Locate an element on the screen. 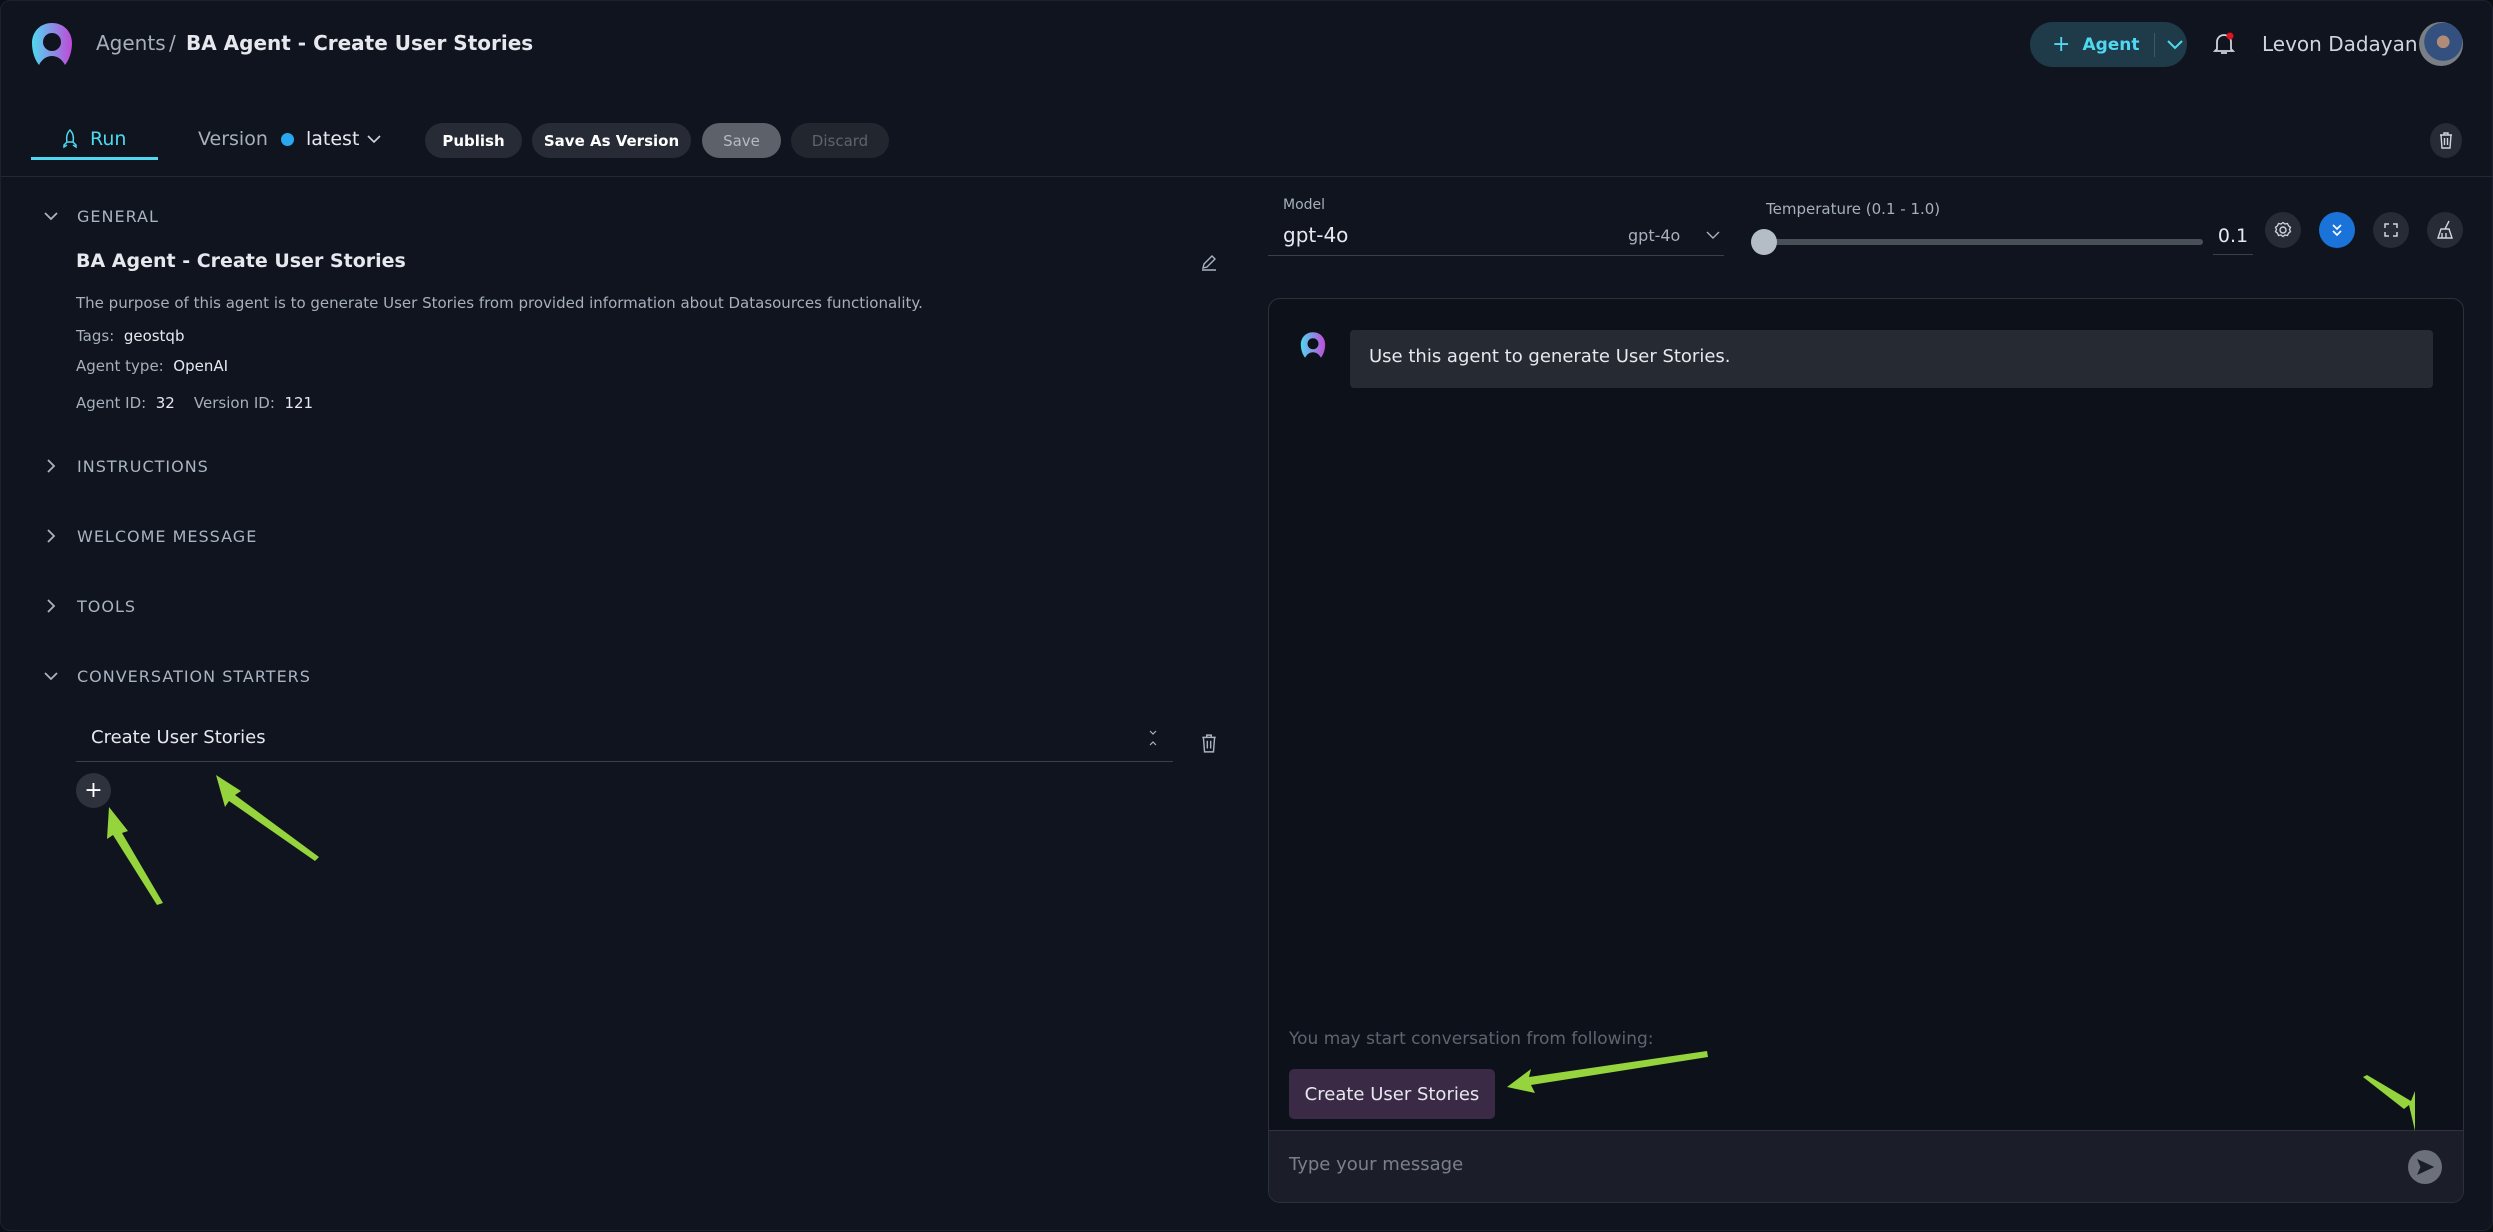 The image size is (2493, 1232). settings-button is located at coordinates (2283, 230).